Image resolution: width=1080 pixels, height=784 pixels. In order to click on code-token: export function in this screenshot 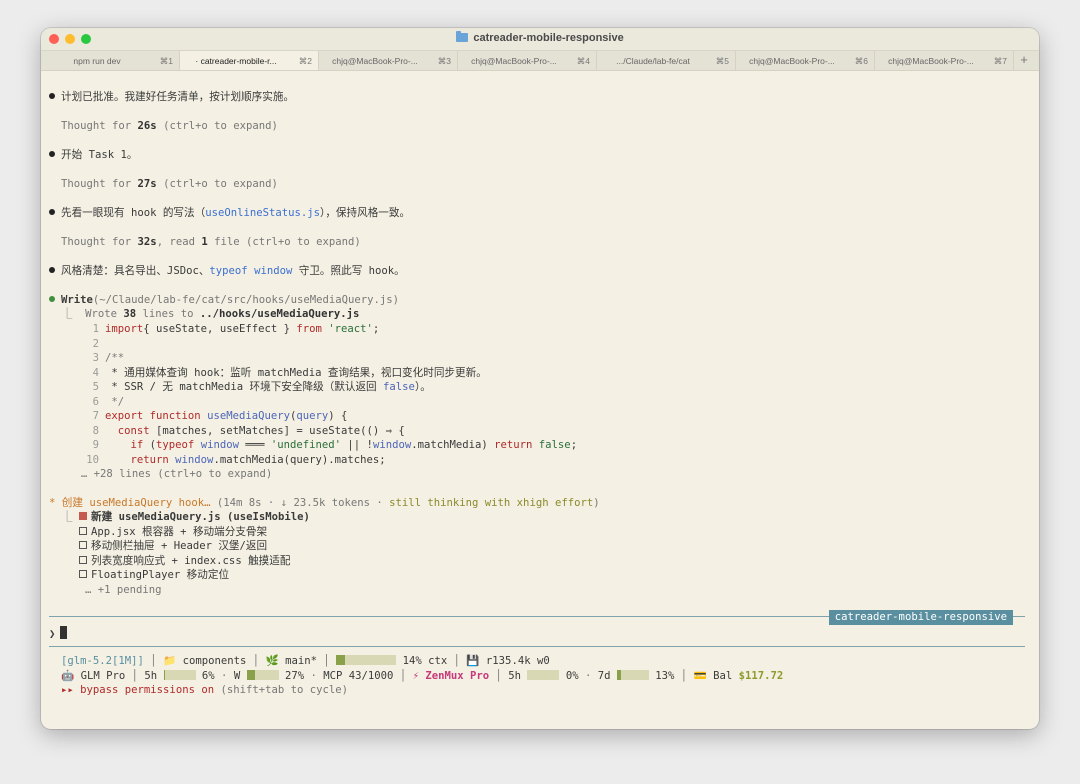, I will do `click(156, 416)`.